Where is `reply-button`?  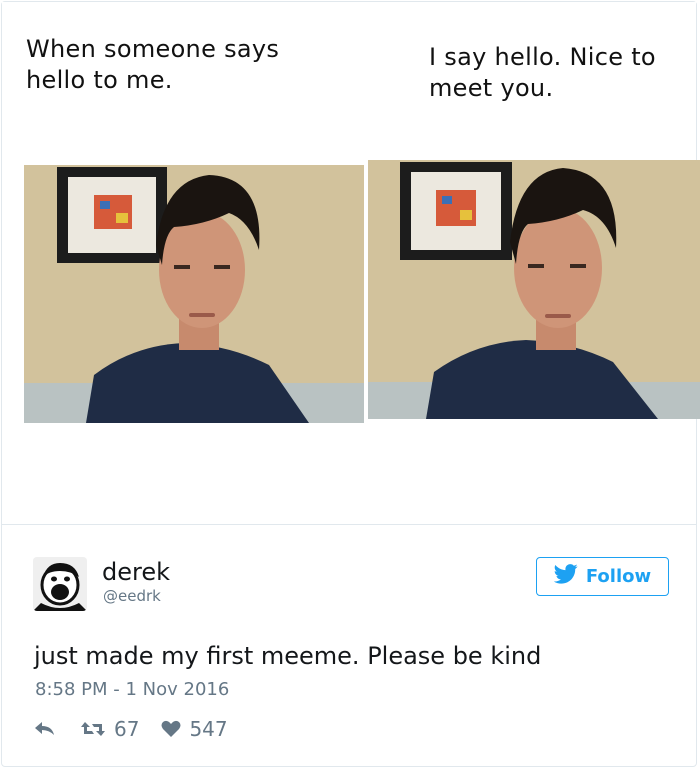 reply-button is located at coordinates (45, 729).